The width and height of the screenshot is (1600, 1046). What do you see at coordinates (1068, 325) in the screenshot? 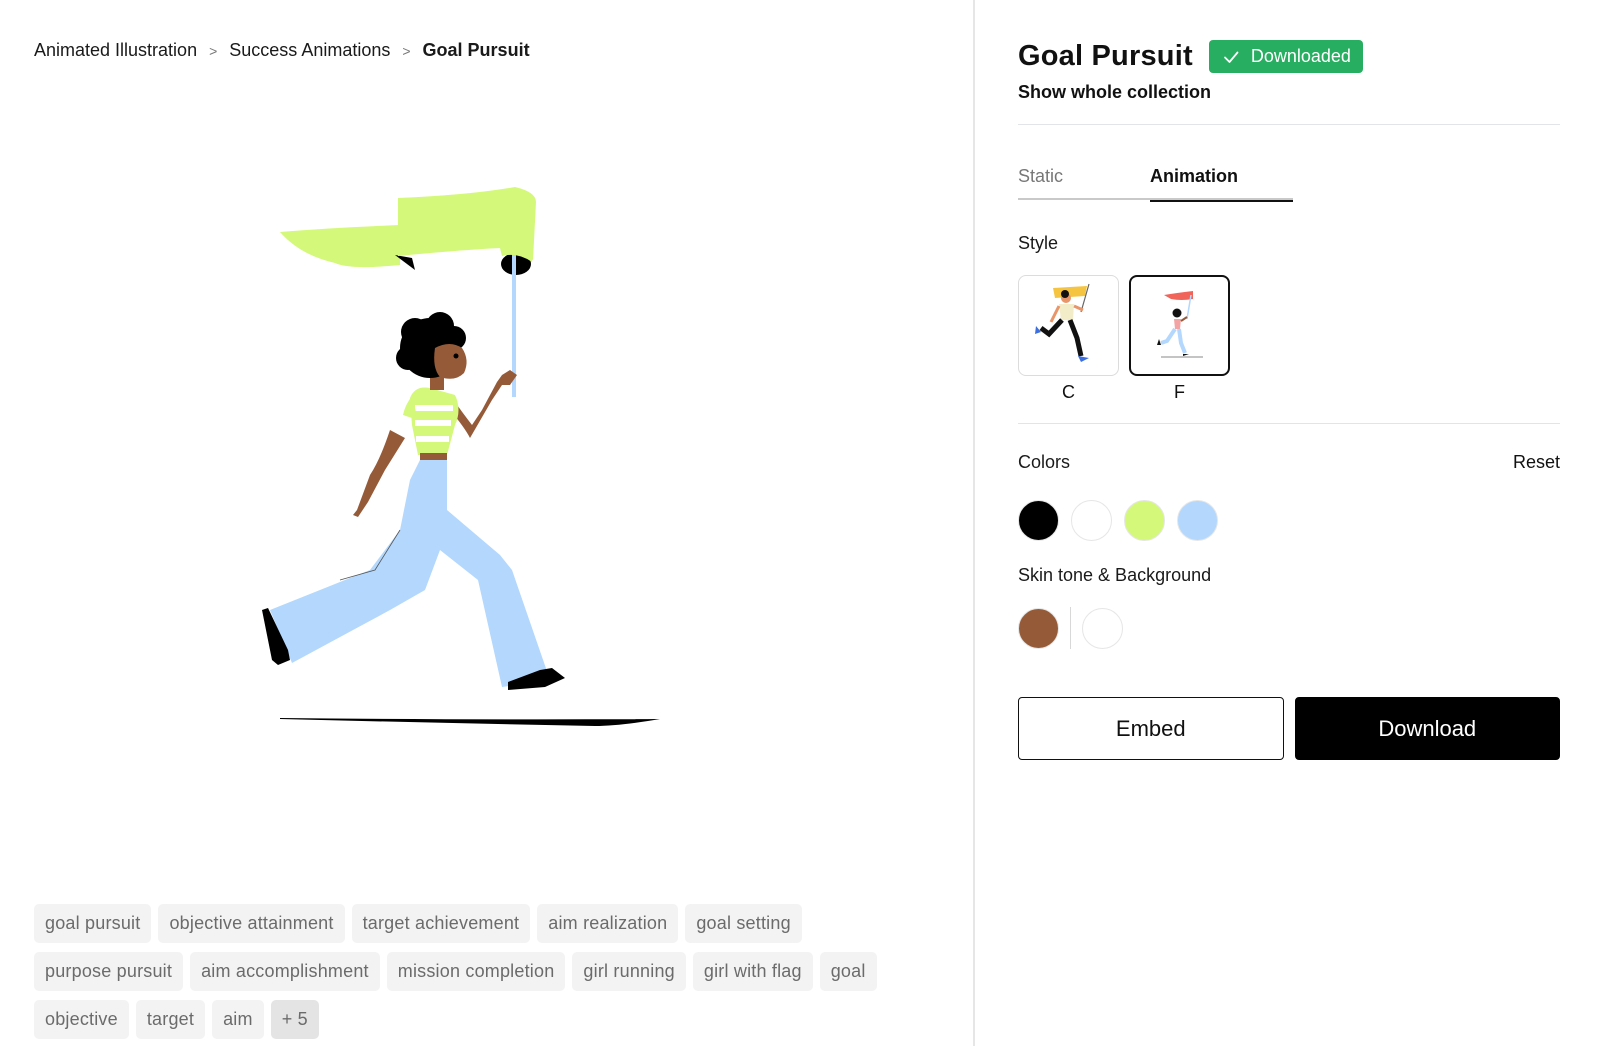
I see `style-thumbnail-c` at bounding box center [1068, 325].